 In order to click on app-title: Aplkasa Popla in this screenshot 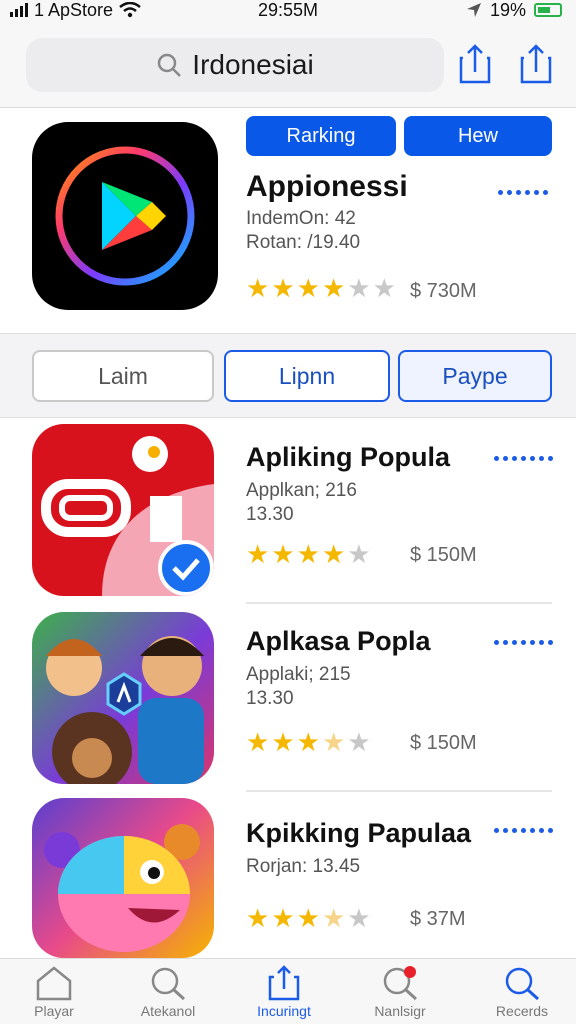, I will do `click(338, 641)`.